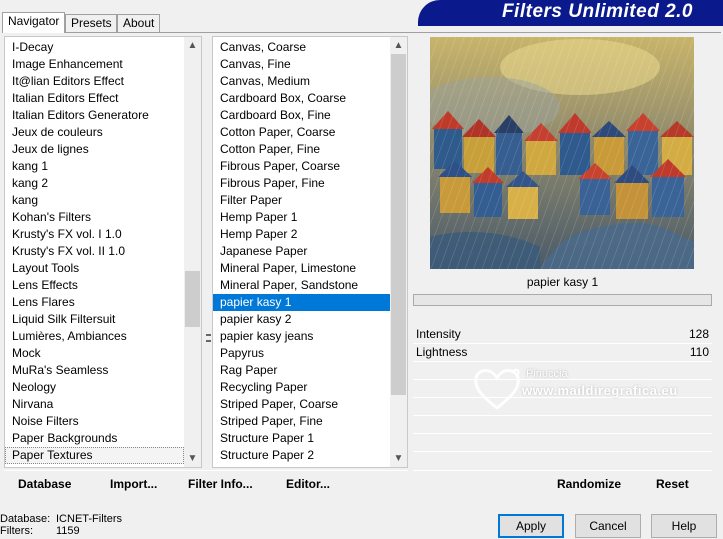 This screenshot has height=539, width=723. What do you see at coordinates (301, 455) in the screenshot?
I see `filter-item: Structure Paper 2` at bounding box center [301, 455].